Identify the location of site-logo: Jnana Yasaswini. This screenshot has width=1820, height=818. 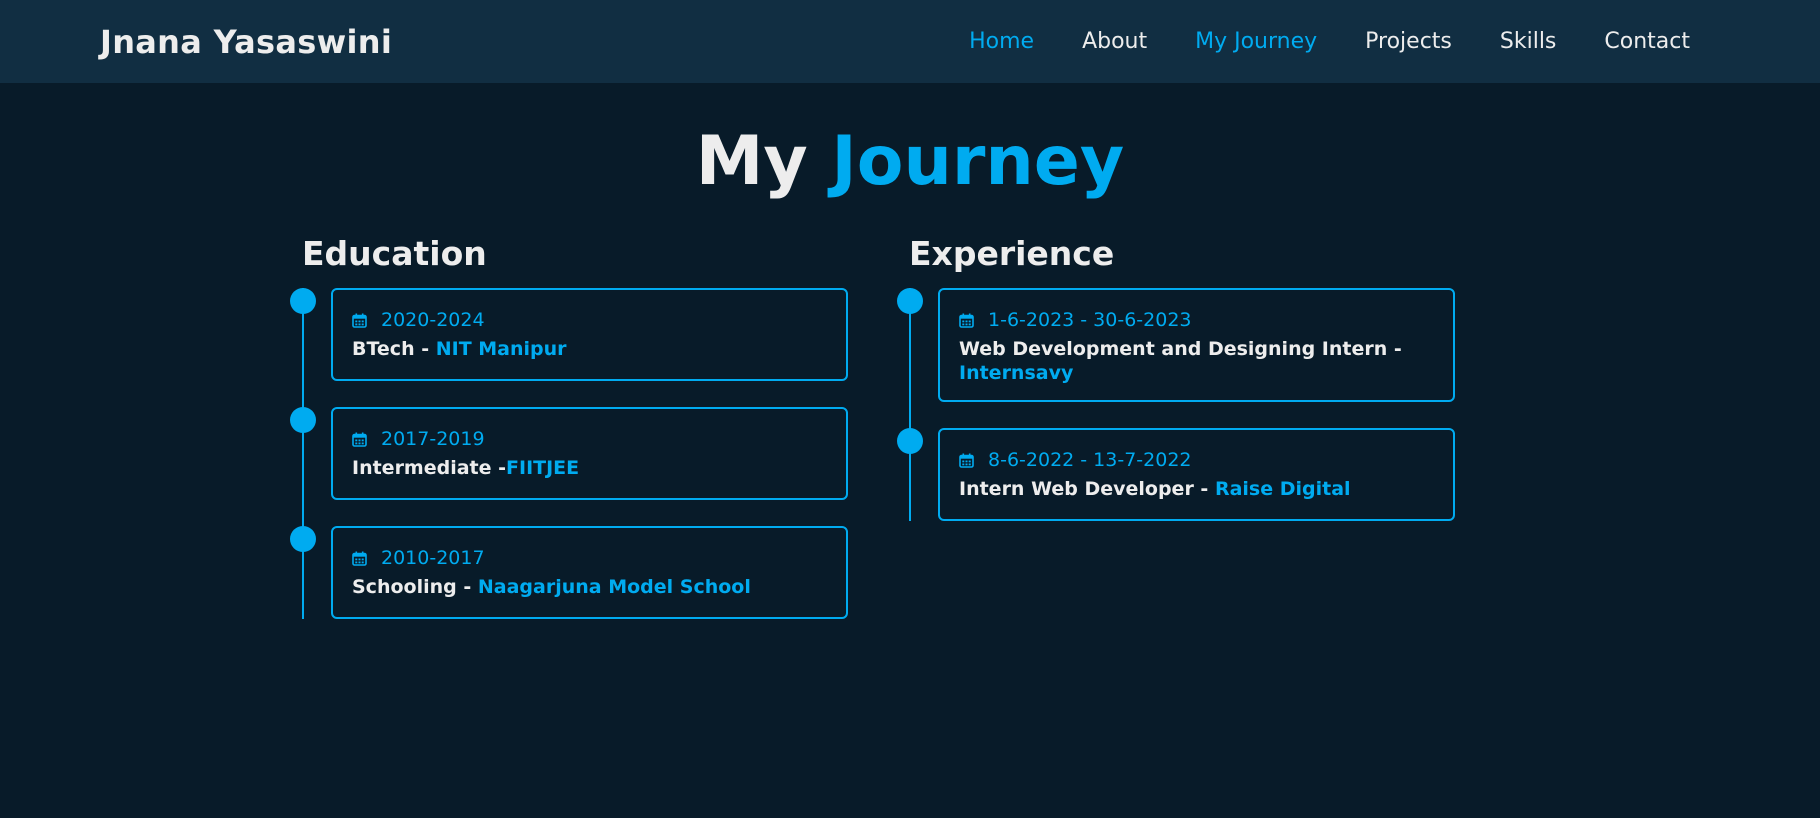
(246, 42).